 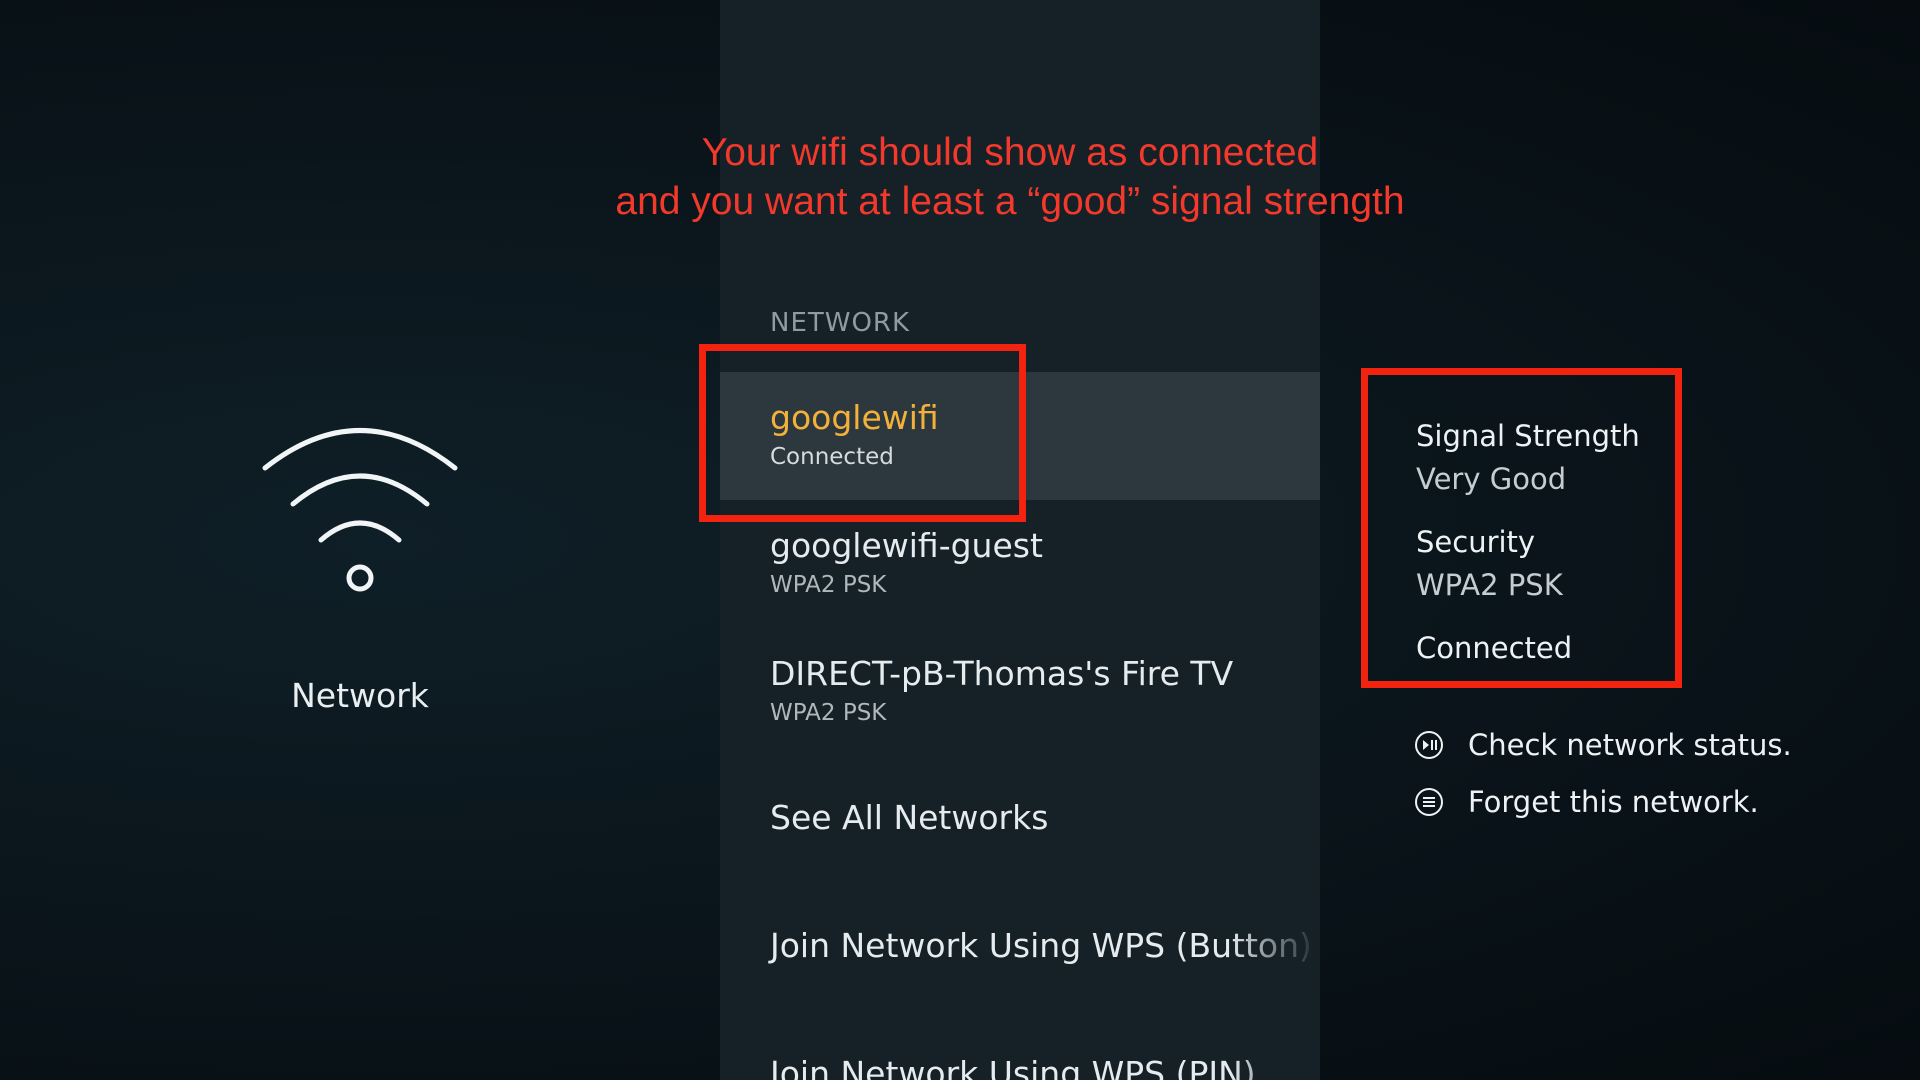 What do you see at coordinates (840, 323) in the screenshot?
I see `section-label: NETWORK` at bounding box center [840, 323].